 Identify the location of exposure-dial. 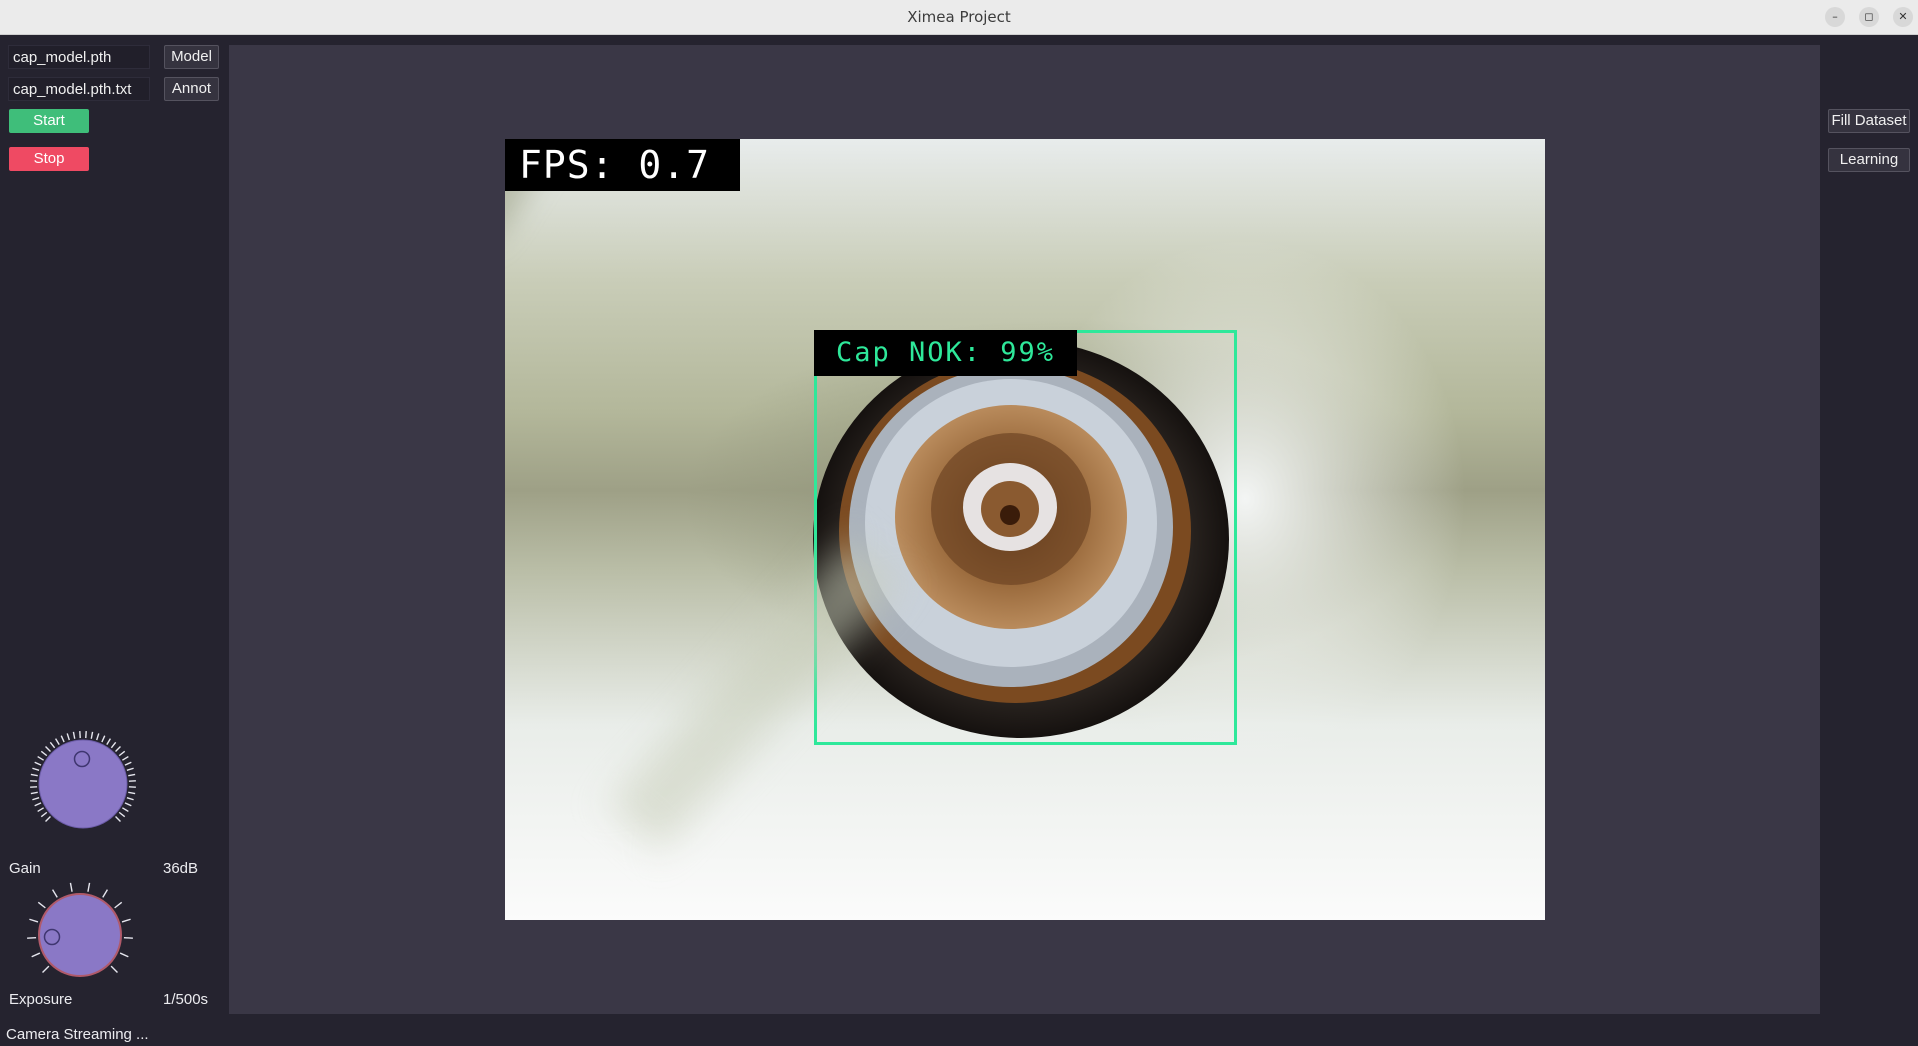
(81, 935).